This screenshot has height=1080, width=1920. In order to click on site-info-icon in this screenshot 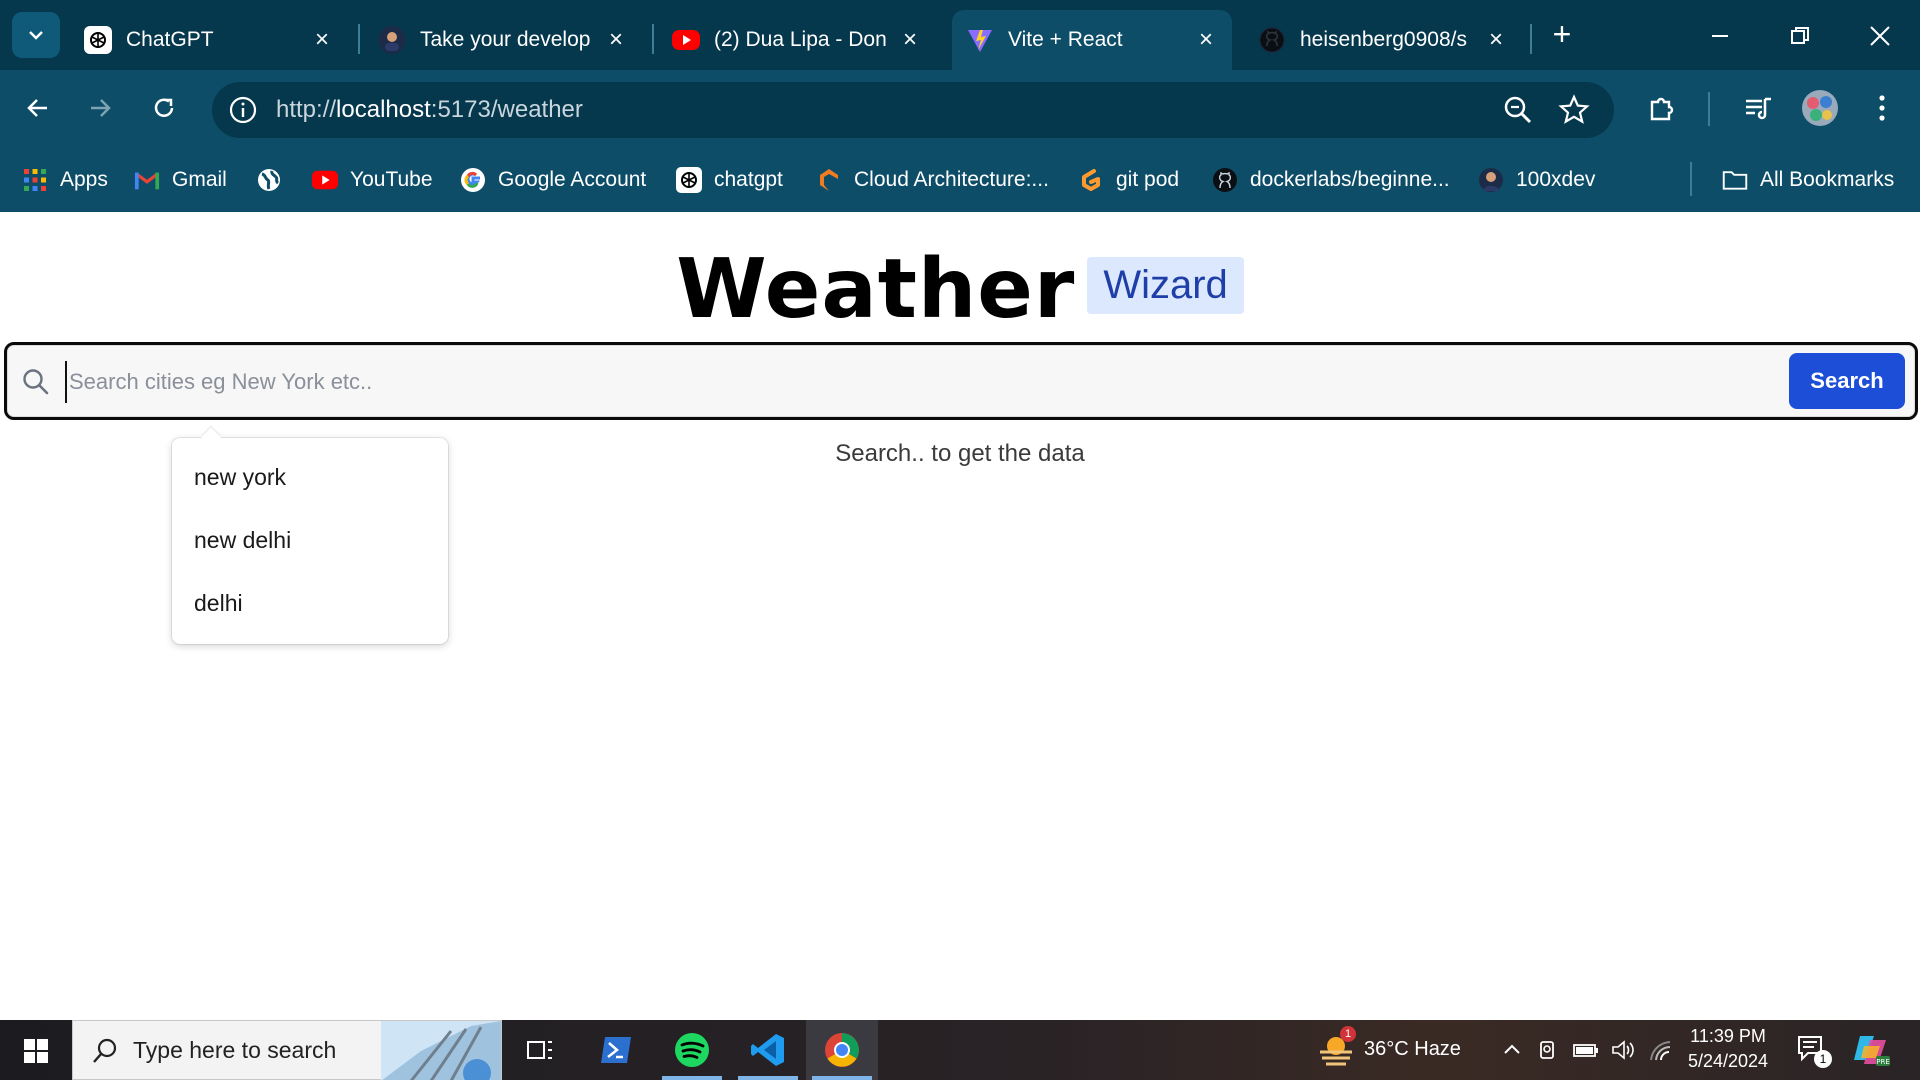, I will do `click(243, 110)`.